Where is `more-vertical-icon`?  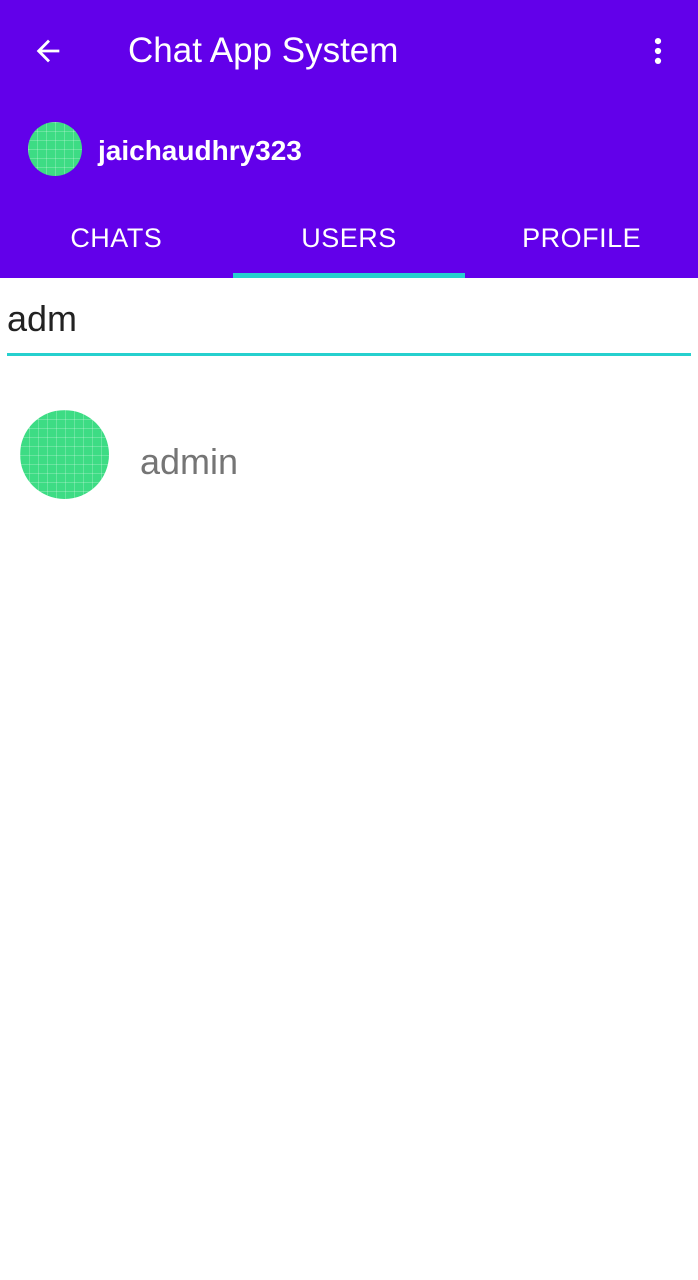
more-vertical-icon is located at coordinates (658, 51).